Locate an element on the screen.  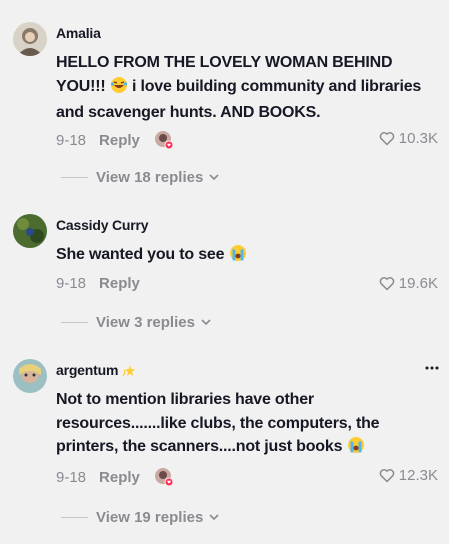
view-replies-button: View 18 replies is located at coordinates (140, 177).